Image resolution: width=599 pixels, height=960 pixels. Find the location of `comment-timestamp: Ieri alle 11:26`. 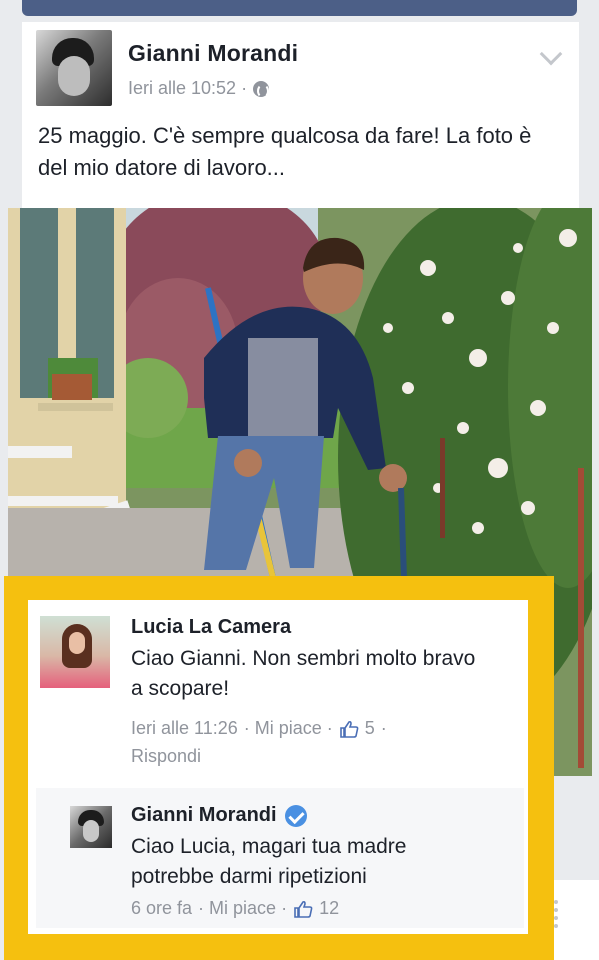

comment-timestamp: Ieri alle 11:26 is located at coordinates (184, 728).